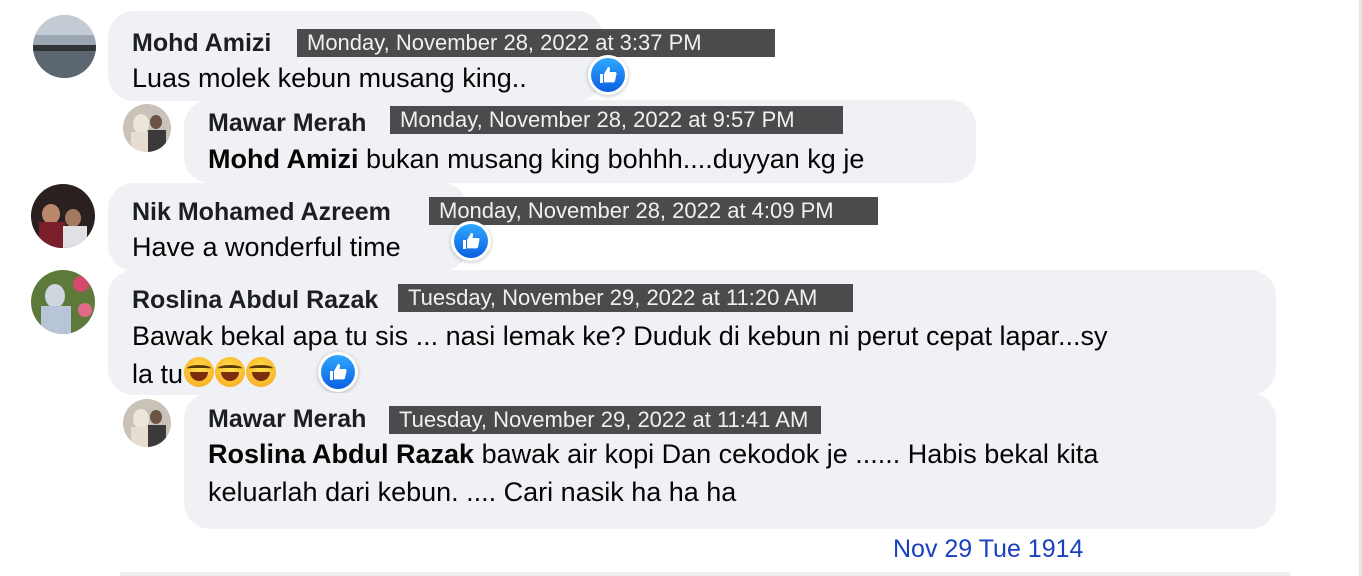  Describe the element at coordinates (261, 212) in the screenshot. I see `comment-author: Nik Mohamed Azreem` at that location.